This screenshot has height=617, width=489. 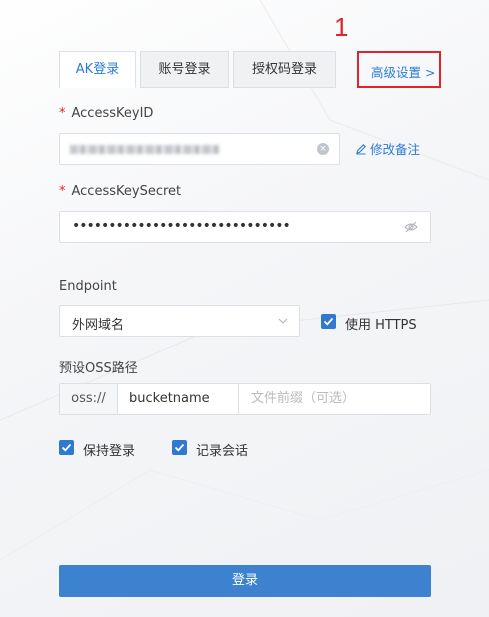 What do you see at coordinates (245, 581) in the screenshot?
I see `login-button: 登录` at bounding box center [245, 581].